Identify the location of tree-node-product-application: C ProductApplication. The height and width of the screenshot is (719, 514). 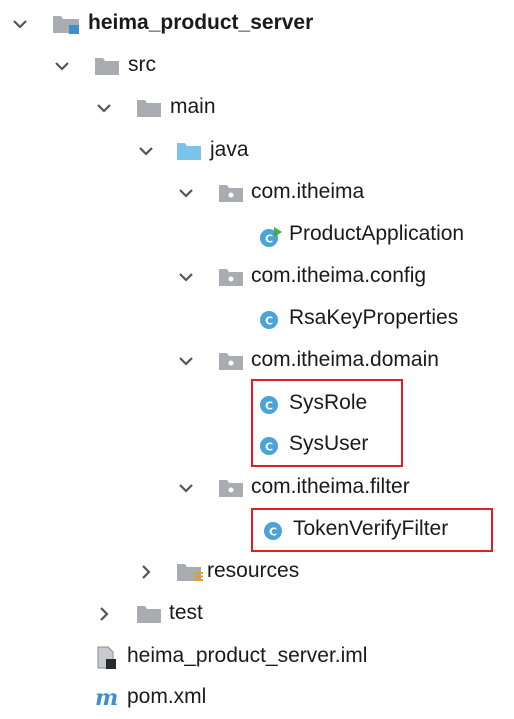
(257, 235).